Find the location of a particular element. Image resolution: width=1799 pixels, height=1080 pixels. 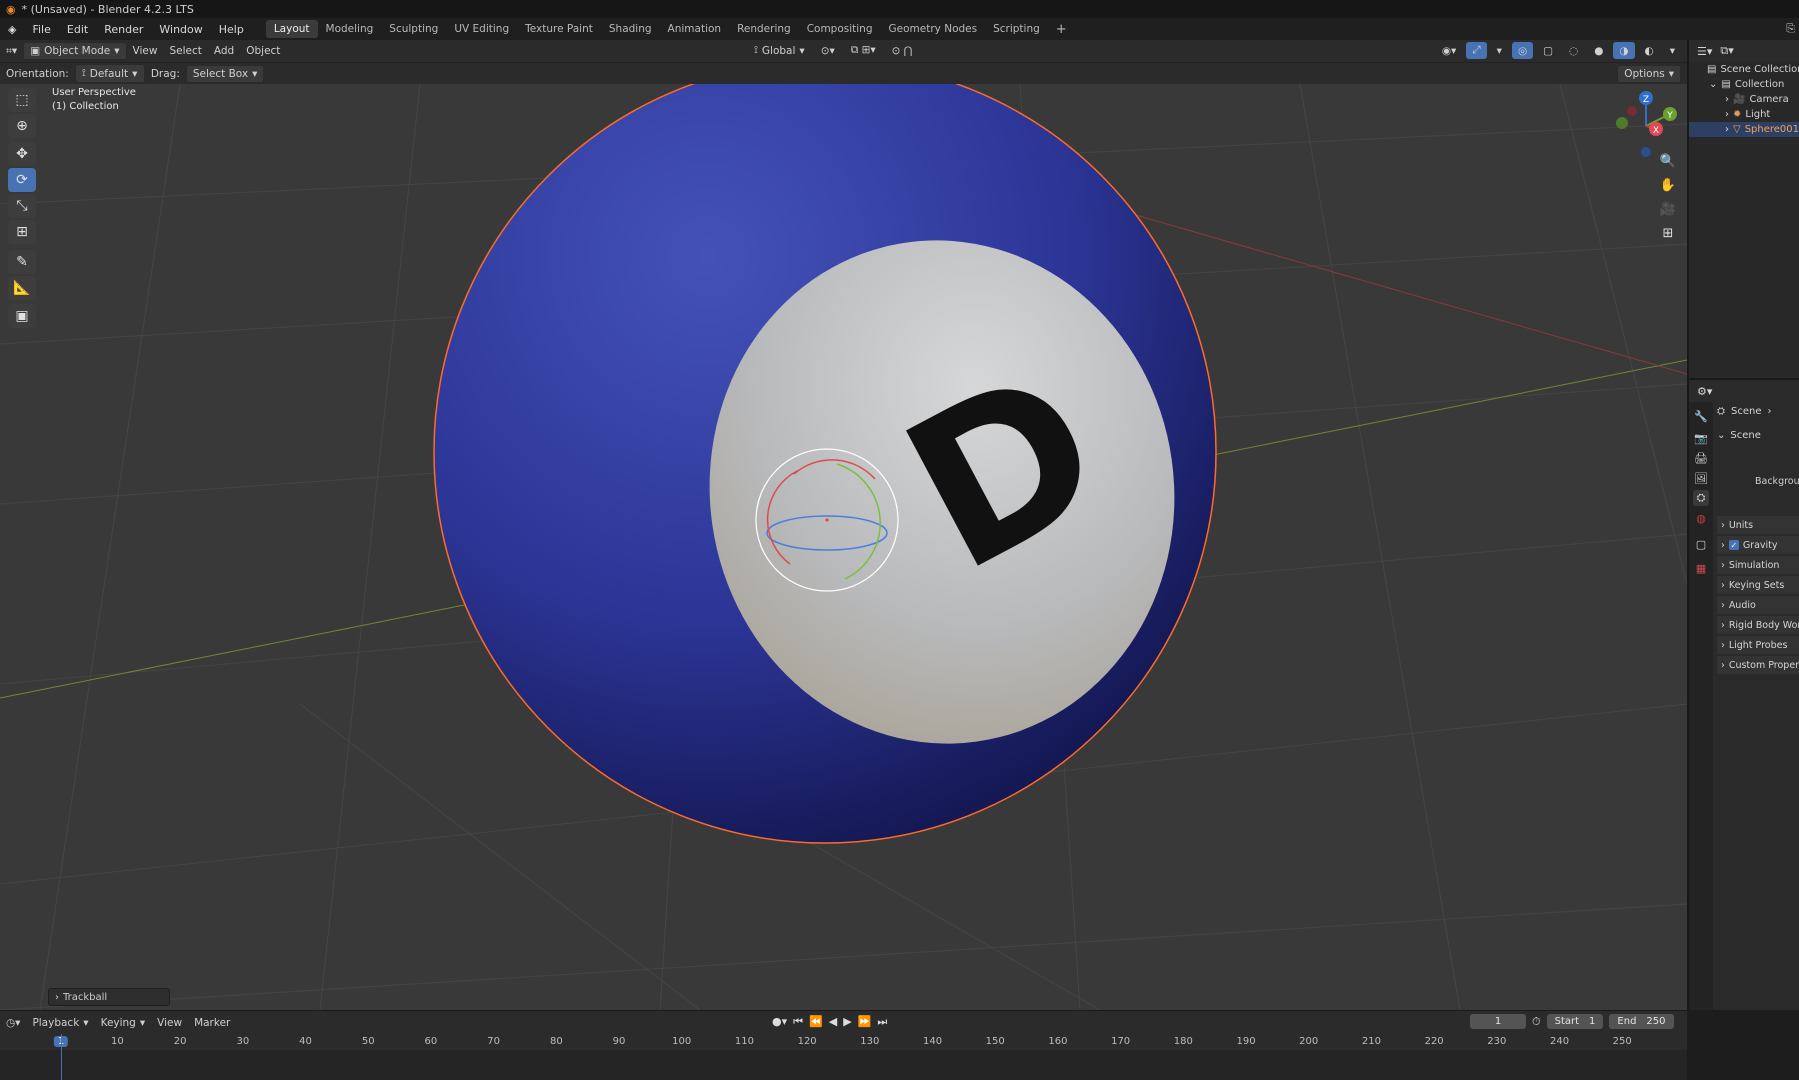

tab-animation: Animation is located at coordinates (695, 29).